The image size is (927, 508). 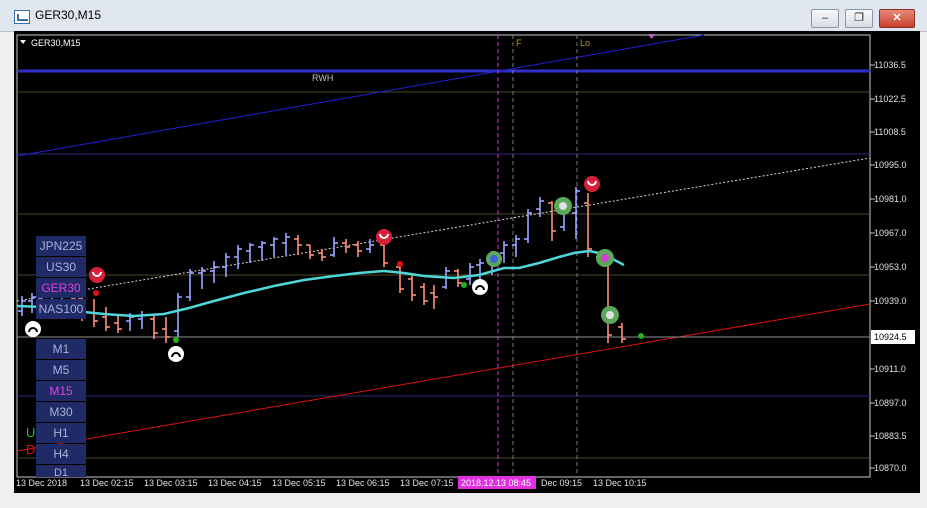 What do you see at coordinates (585, 43) in the screenshot?
I see `marker-lo-label: Lo` at bounding box center [585, 43].